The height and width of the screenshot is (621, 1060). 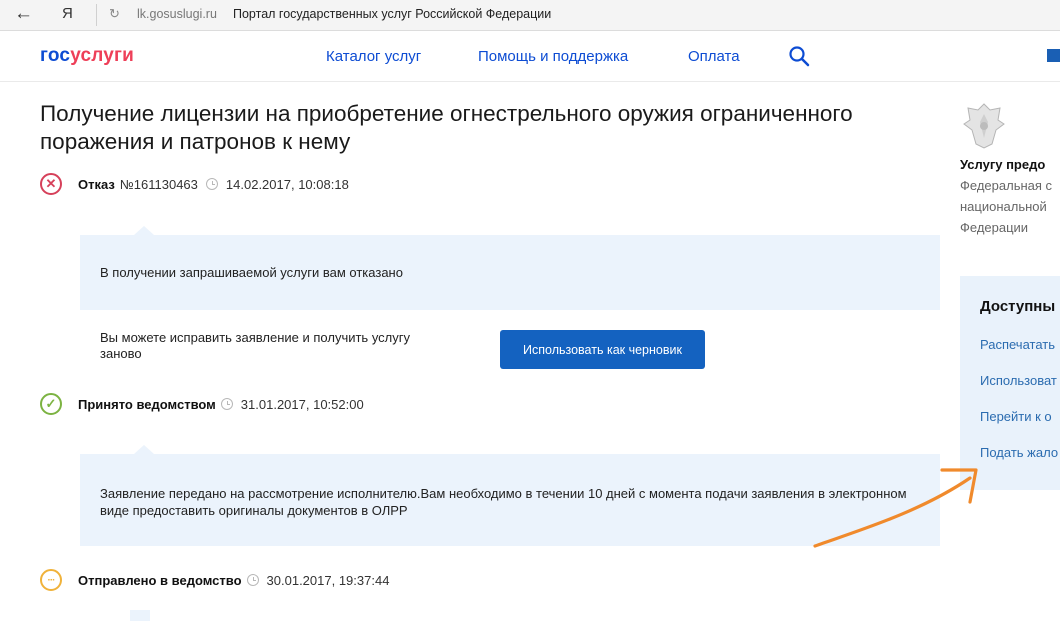 I want to click on nav-catalog: Каталог услуг, so click(x=373, y=56).